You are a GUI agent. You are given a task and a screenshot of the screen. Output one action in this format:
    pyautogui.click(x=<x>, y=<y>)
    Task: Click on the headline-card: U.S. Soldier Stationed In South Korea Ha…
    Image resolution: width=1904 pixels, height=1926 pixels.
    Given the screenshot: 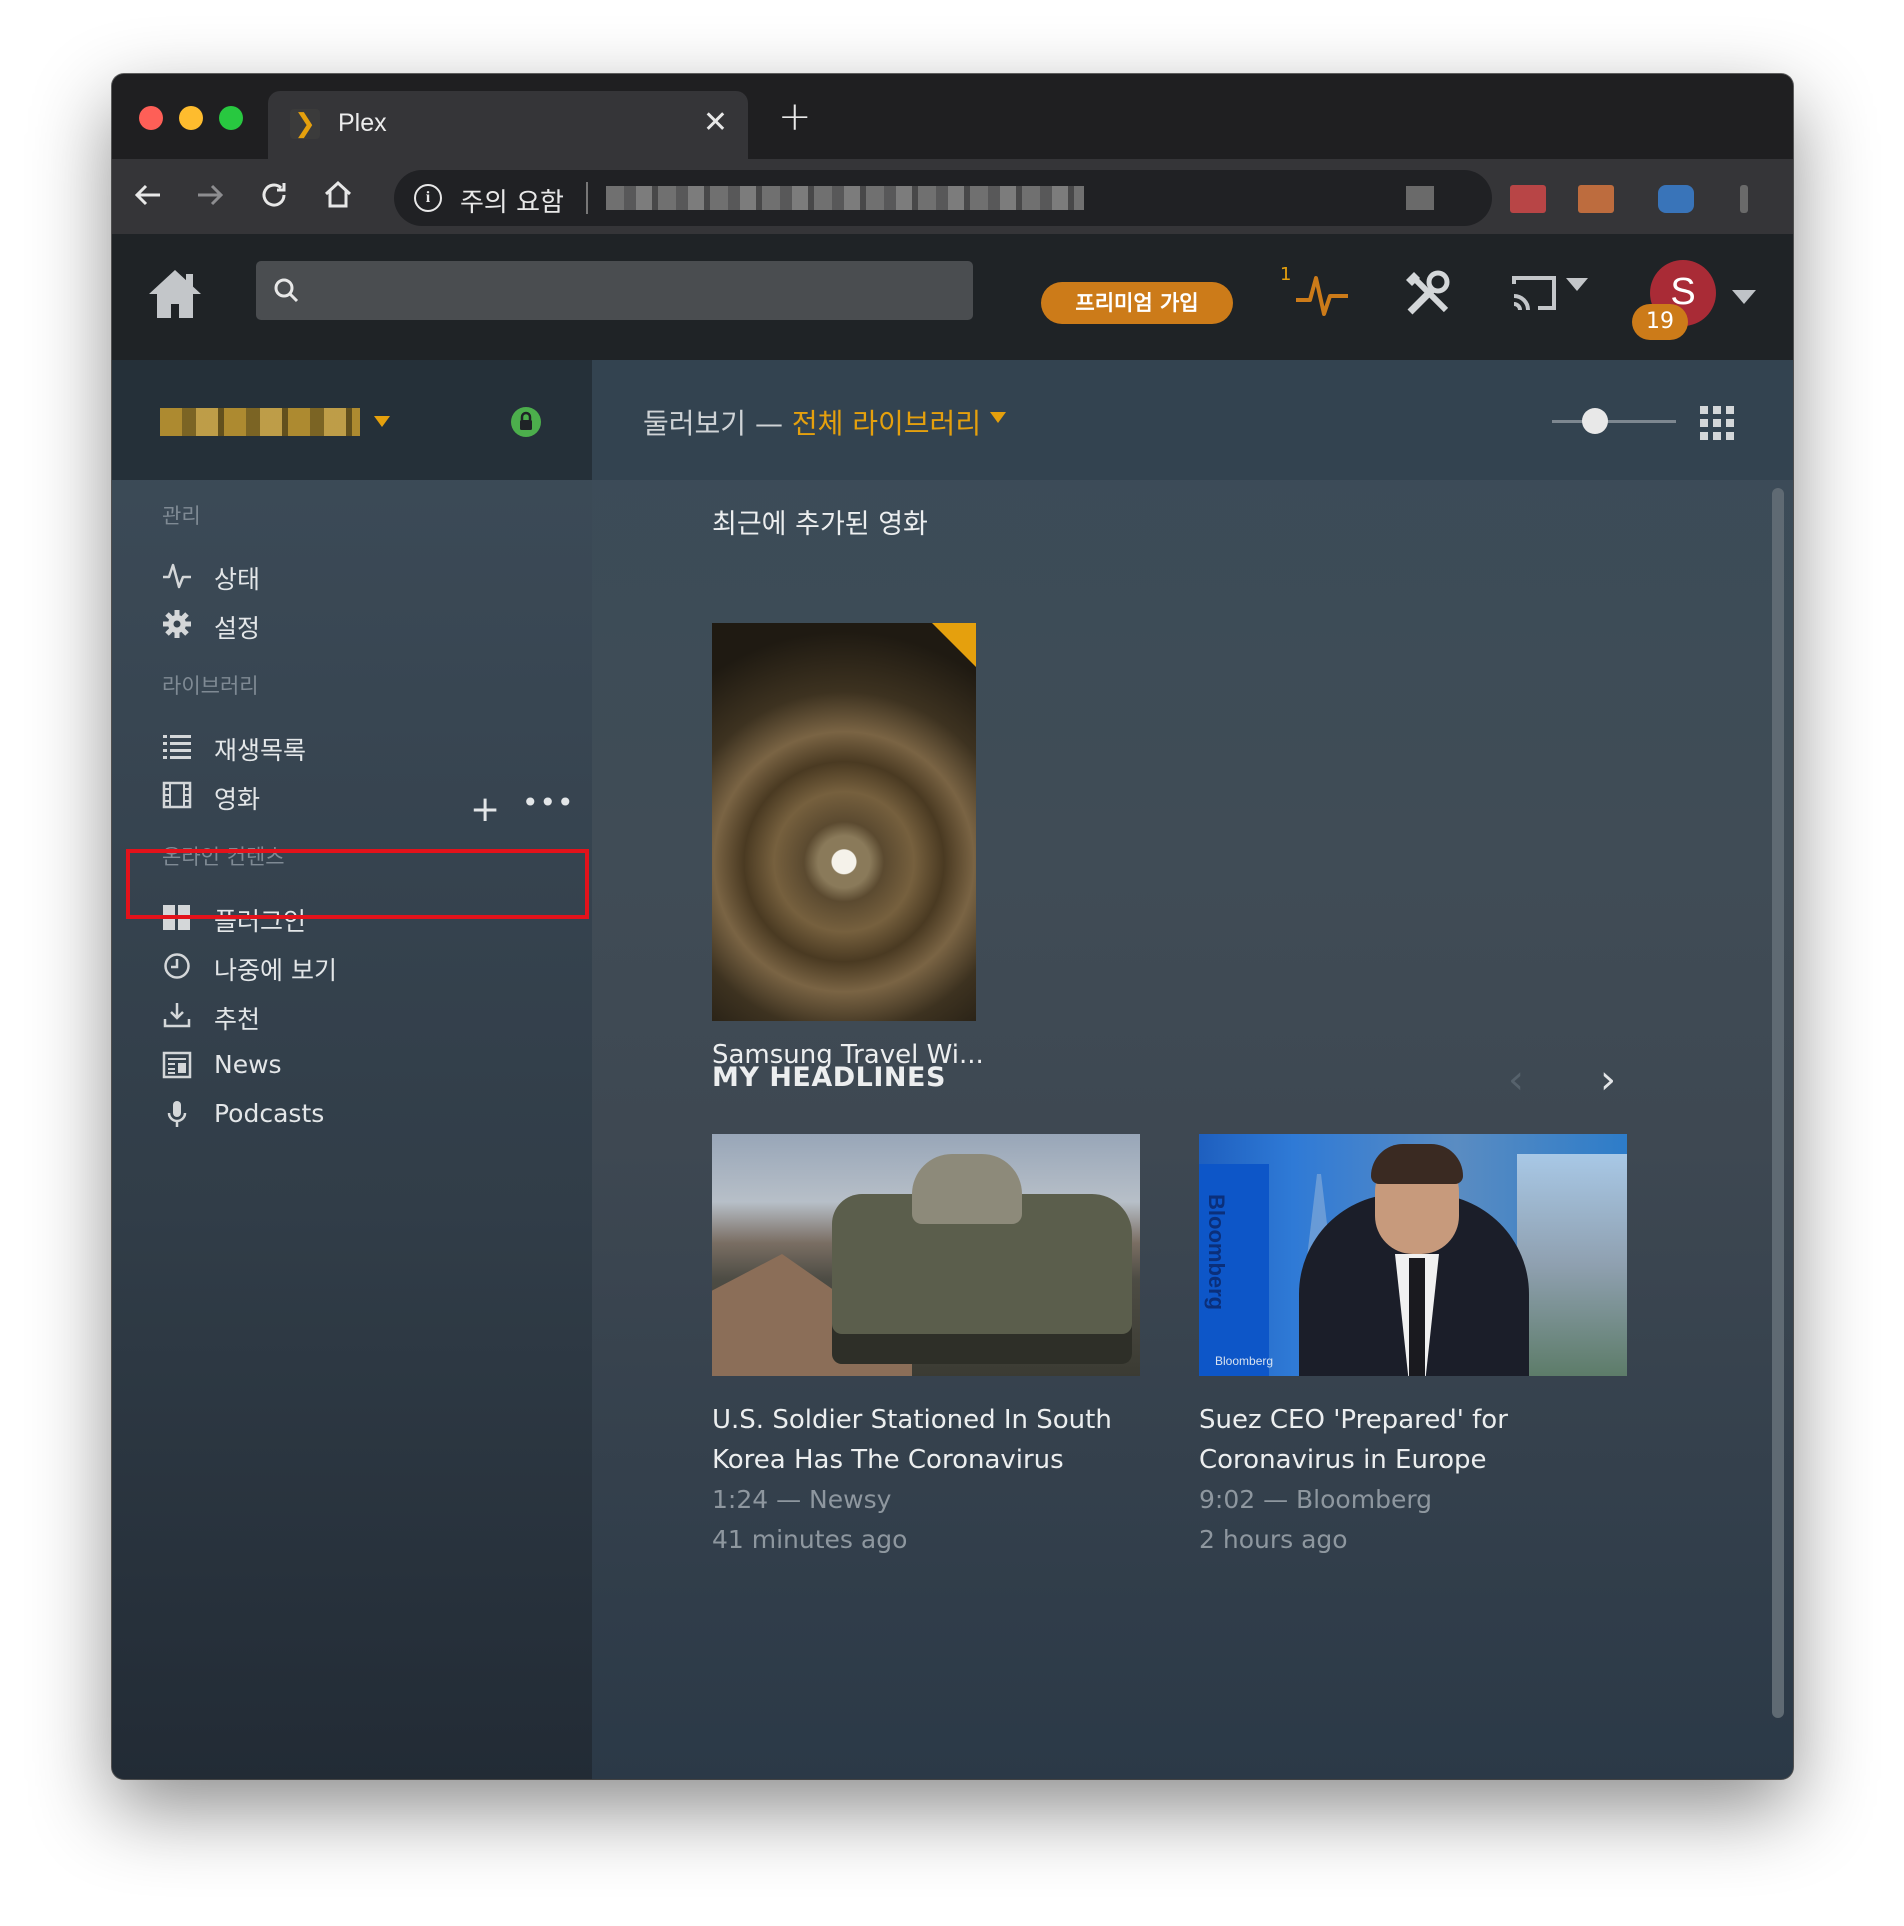 What is the action you would take?
    pyautogui.click(x=926, y=1347)
    